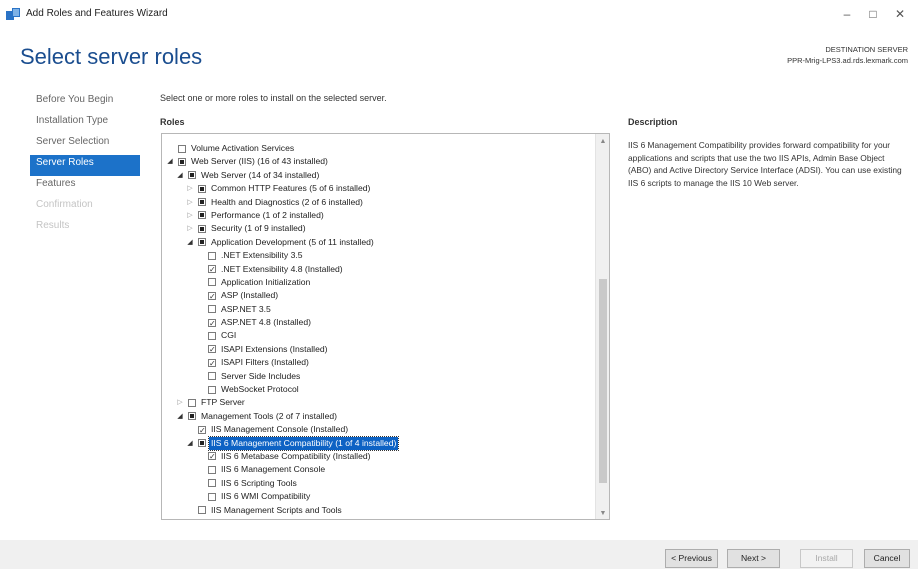 This screenshot has width=918, height=569. Describe the element at coordinates (900, 14) in the screenshot. I see `close-button: ✕` at that location.